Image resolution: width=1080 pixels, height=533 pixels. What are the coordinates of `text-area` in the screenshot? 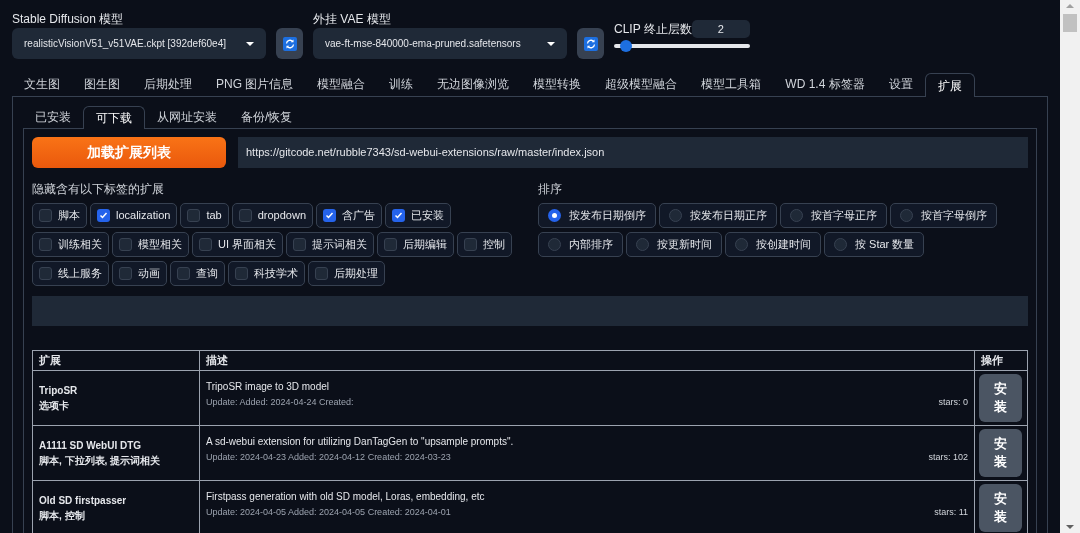 It's located at (530, 311).